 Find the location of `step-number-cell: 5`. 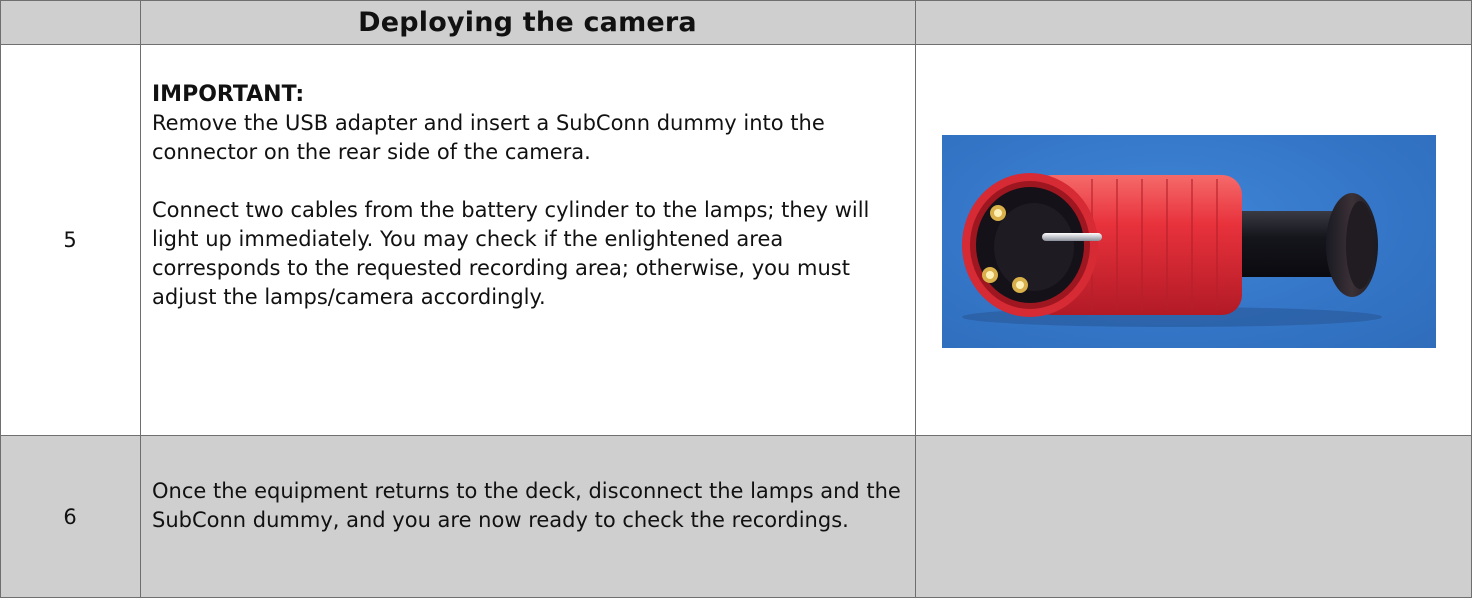

step-number-cell: 5 is located at coordinates (70, 239).